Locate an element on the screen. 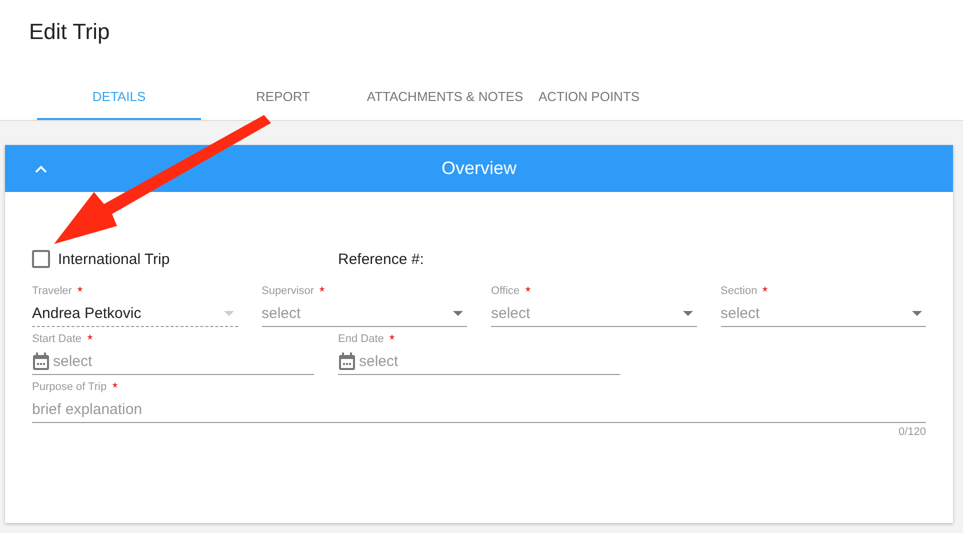  tab: ACTION POINTS is located at coordinates (589, 96).